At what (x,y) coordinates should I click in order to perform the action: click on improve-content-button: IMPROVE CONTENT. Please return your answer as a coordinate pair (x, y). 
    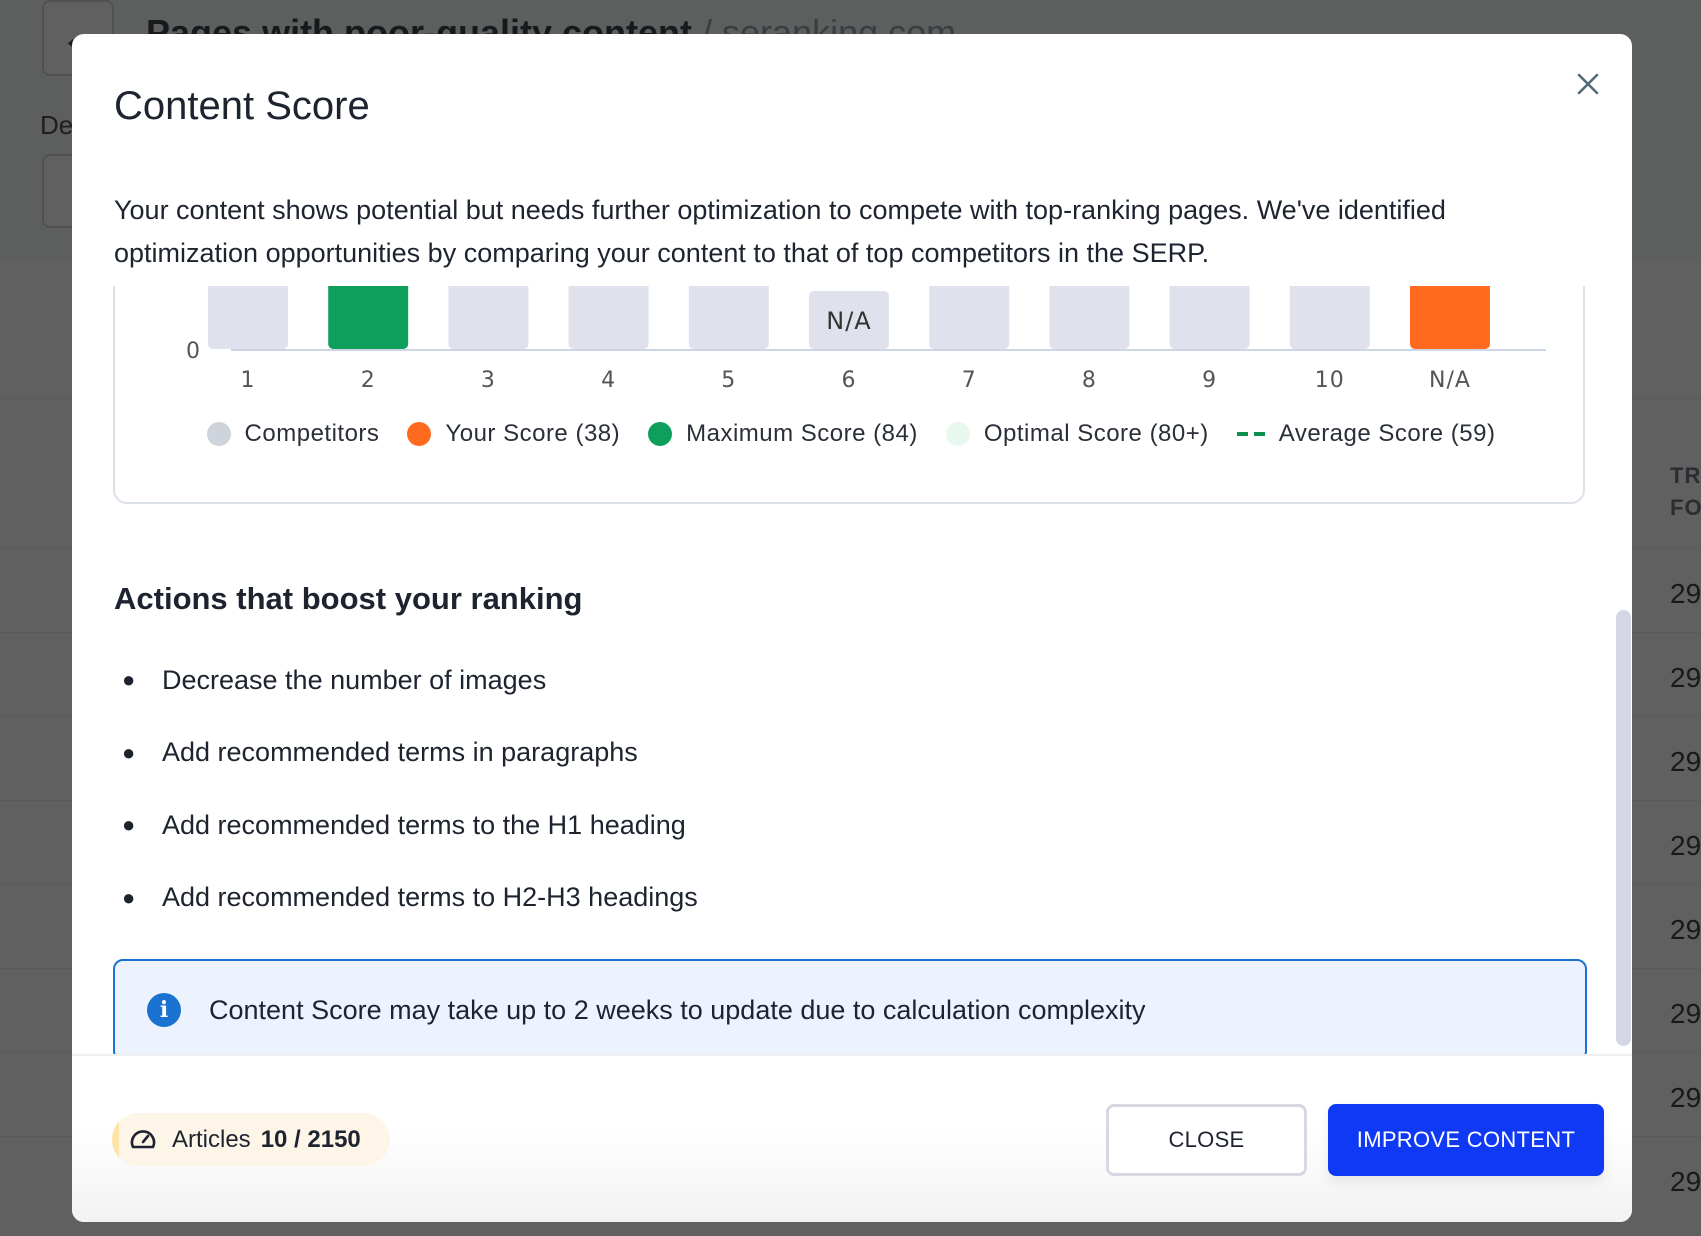
    Looking at the image, I should click on (1466, 1140).